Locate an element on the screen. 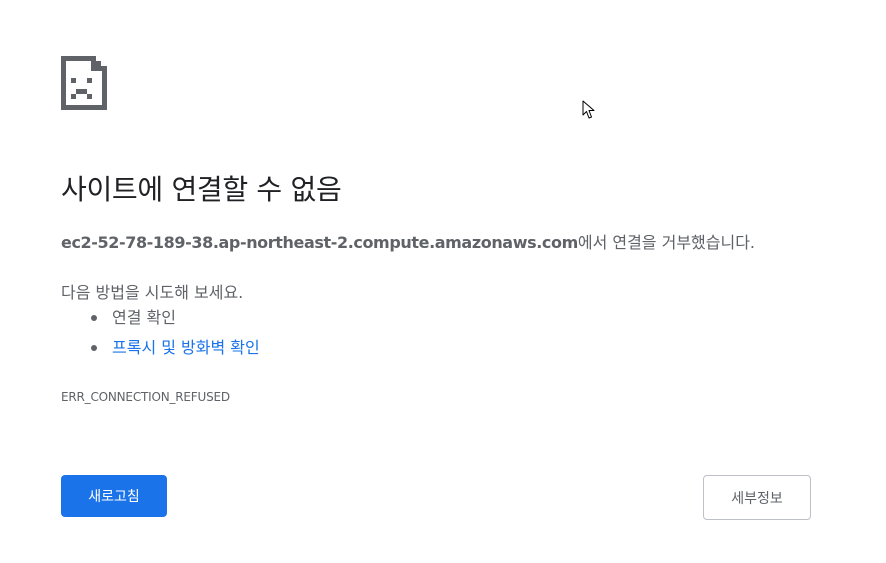 The image size is (886, 563). suggestion-check-proxy-firewall: 프록시 및 방화벽 확인 is located at coordinates (160, 352).